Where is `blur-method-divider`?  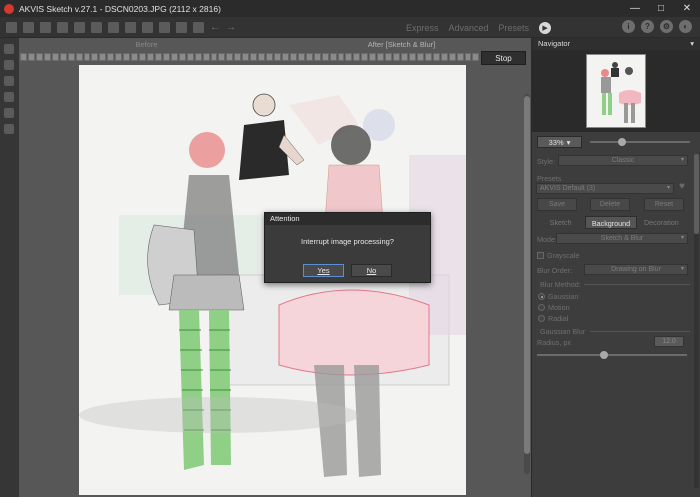
blur-method-divider is located at coordinates (637, 284).